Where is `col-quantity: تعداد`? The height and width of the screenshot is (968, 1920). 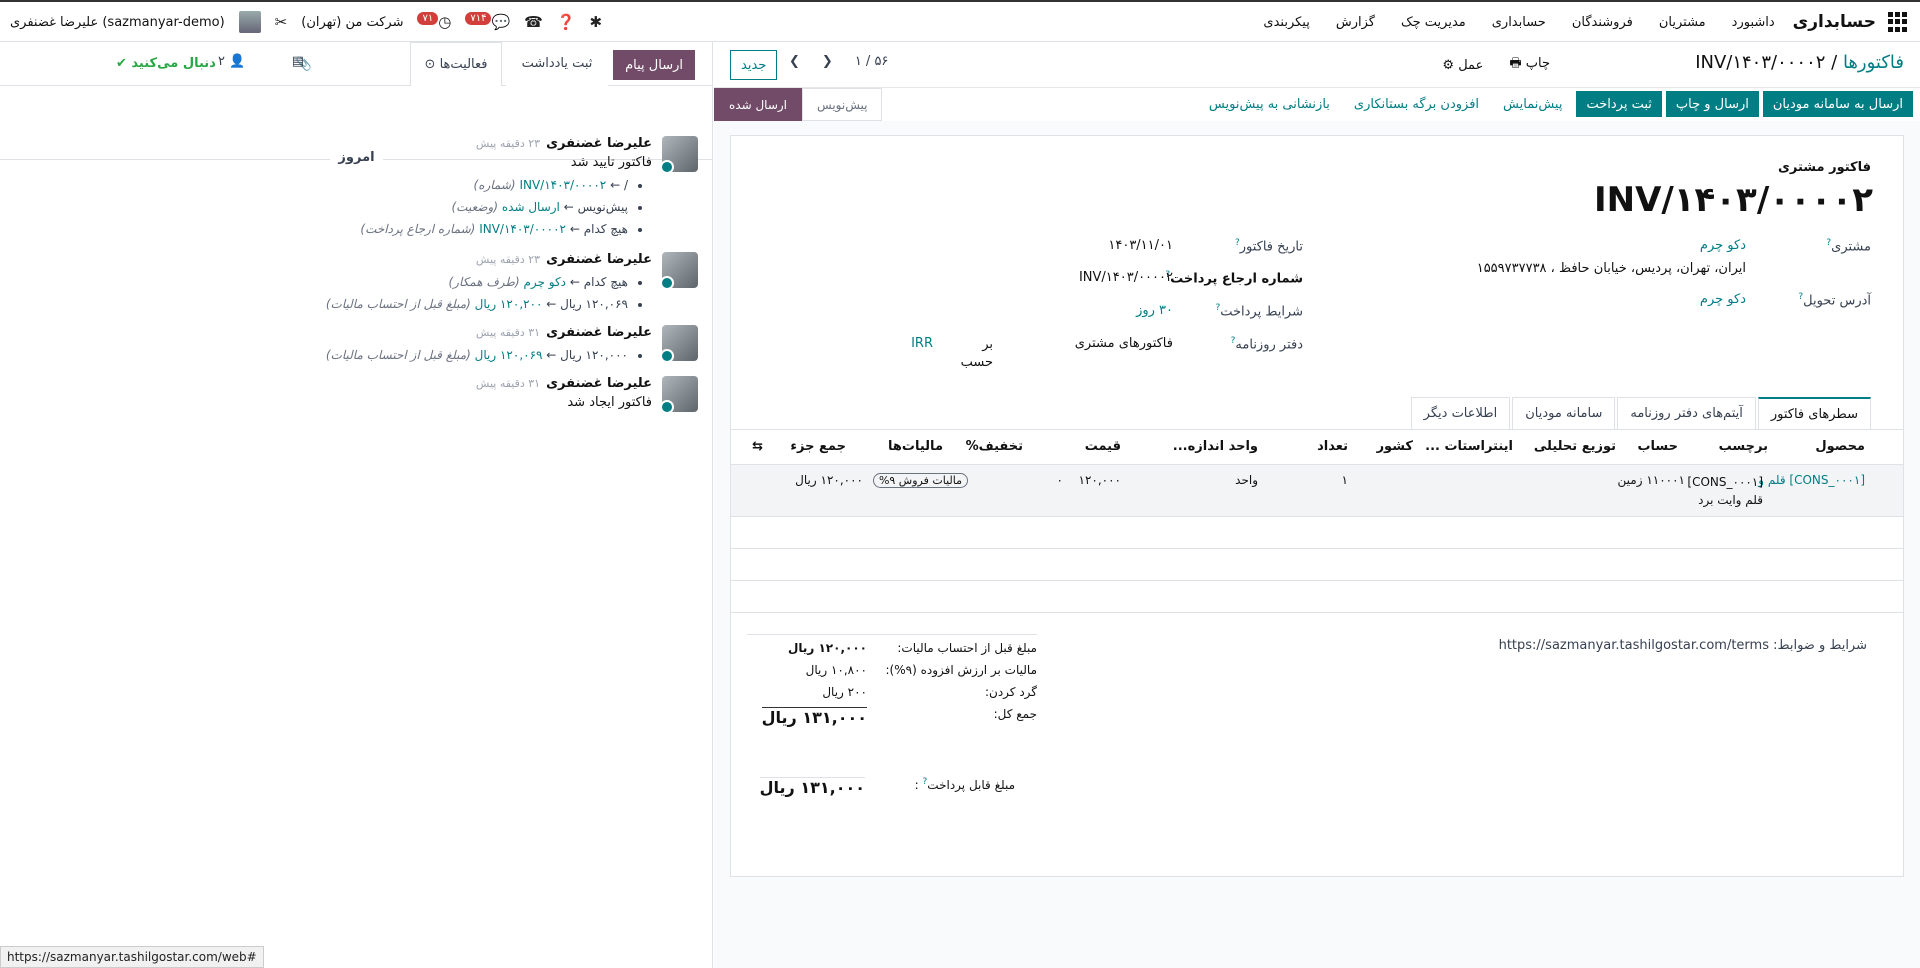 col-quantity: تعداد is located at coordinates (1332, 446).